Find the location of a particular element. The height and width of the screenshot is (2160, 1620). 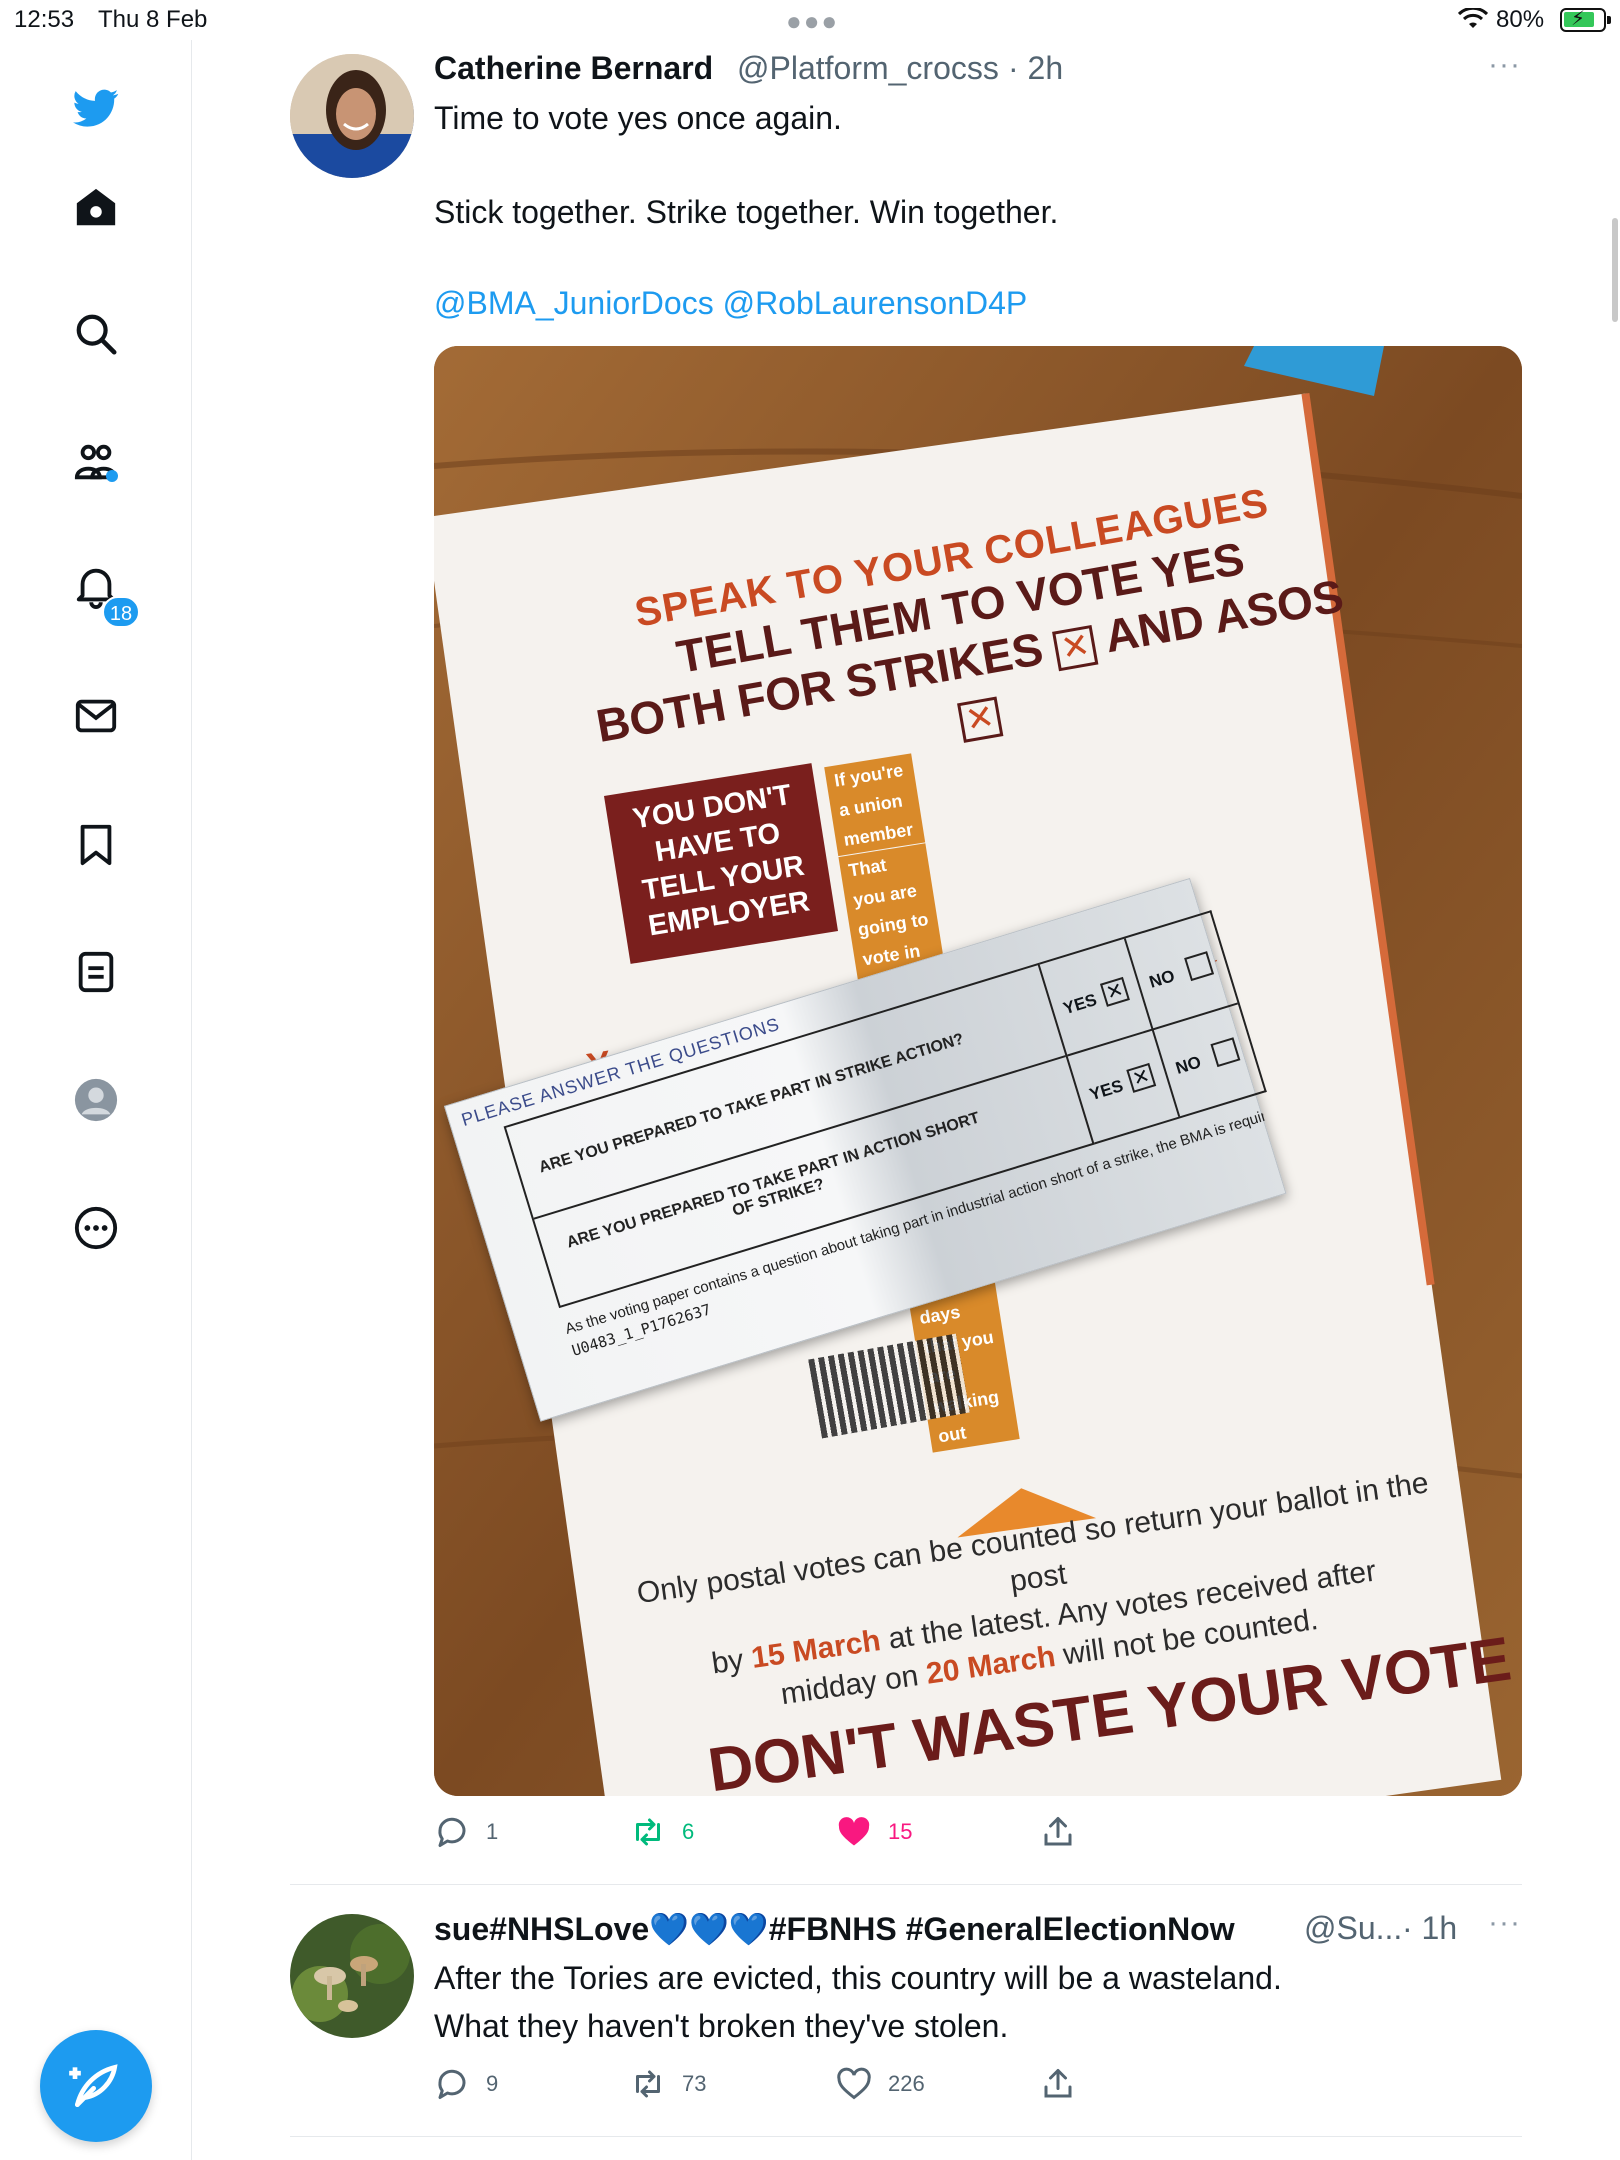

status-date: Thu 8 Feb is located at coordinates (153, 19).